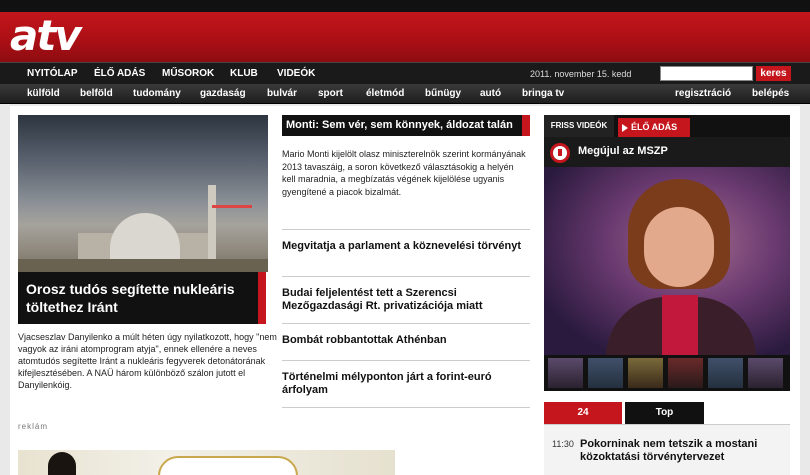 The height and width of the screenshot is (475, 810). Describe the element at coordinates (583, 413) in the screenshot. I see `tab-24: 24` at that location.